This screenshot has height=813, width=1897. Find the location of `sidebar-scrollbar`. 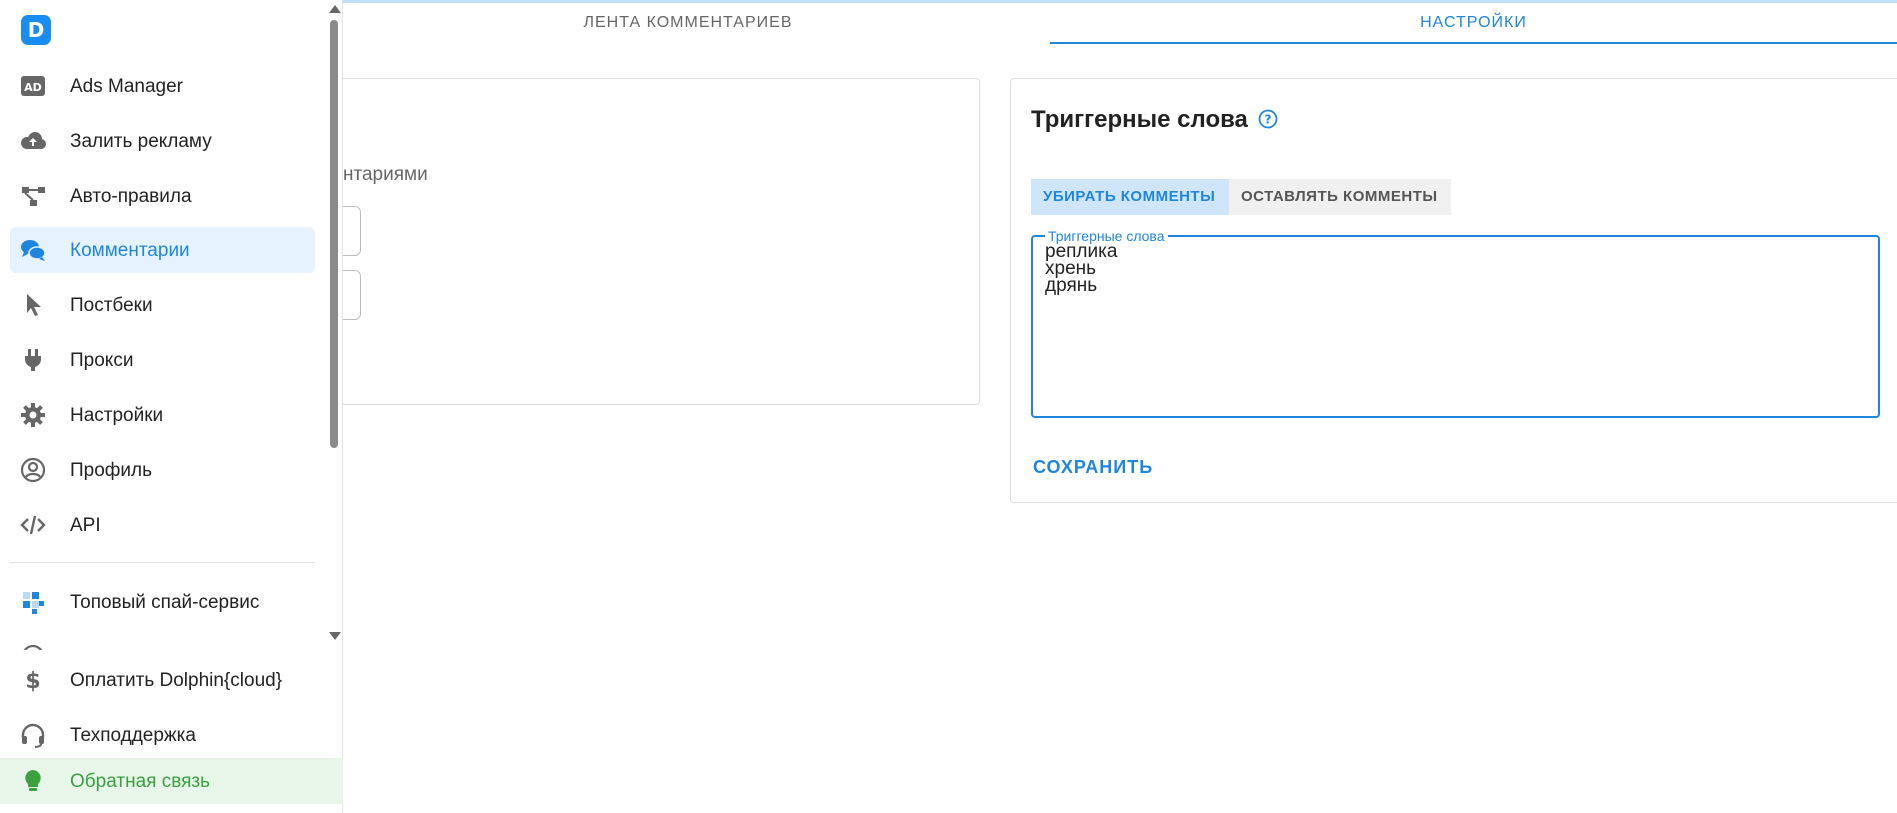

sidebar-scrollbar is located at coordinates (334, 325).